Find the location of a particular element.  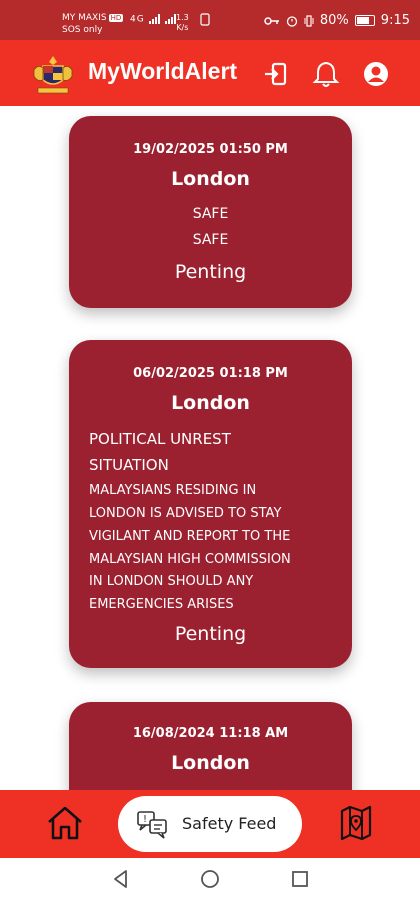

logout-icon is located at coordinates (276, 74).